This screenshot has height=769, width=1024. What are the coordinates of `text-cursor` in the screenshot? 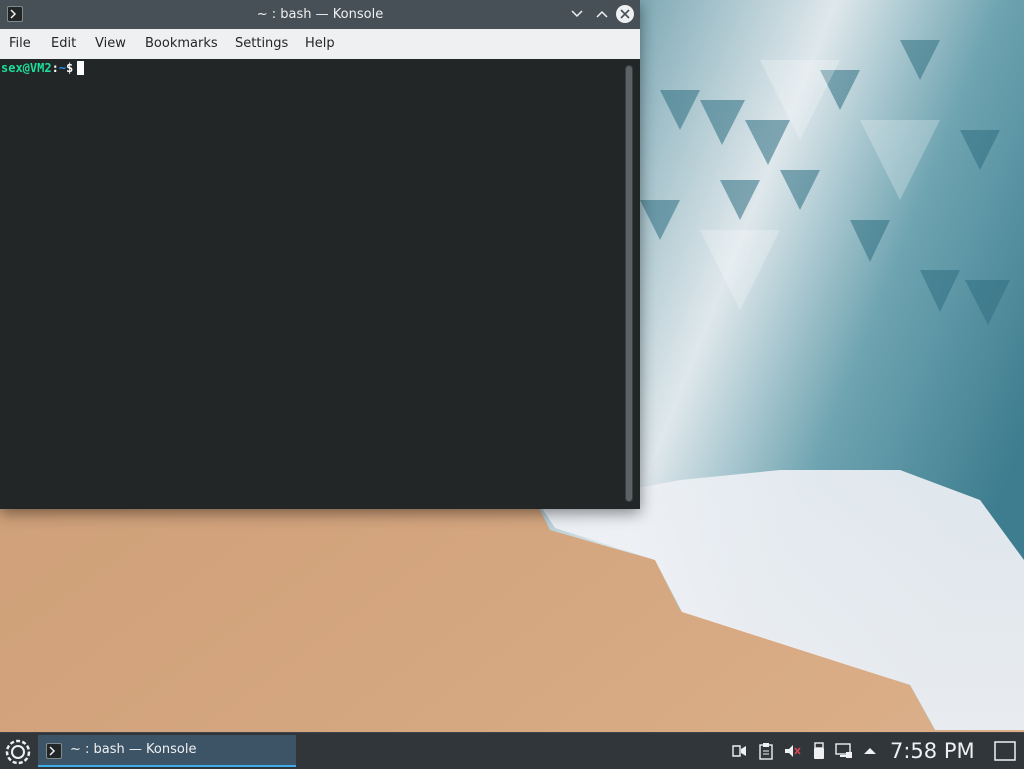 It's located at (81, 68).